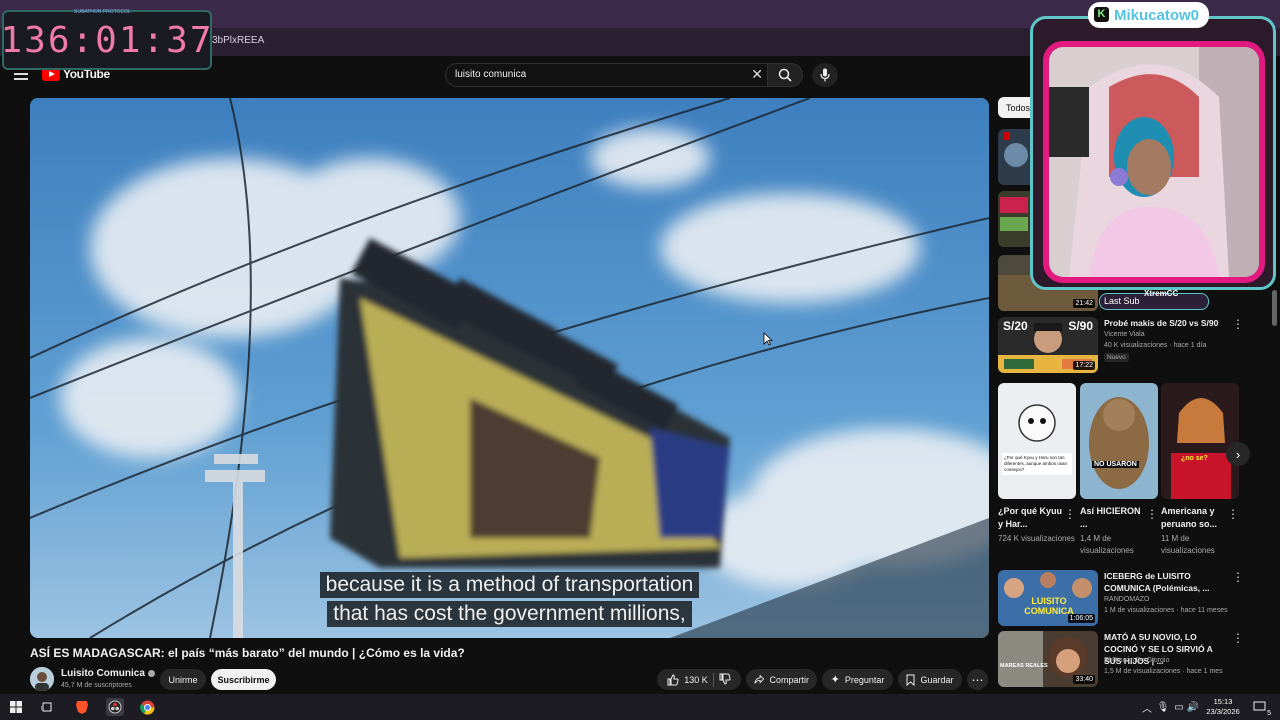  What do you see at coordinates (151, 673) in the screenshot?
I see `verified-icon` at bounding box center [151, 673].